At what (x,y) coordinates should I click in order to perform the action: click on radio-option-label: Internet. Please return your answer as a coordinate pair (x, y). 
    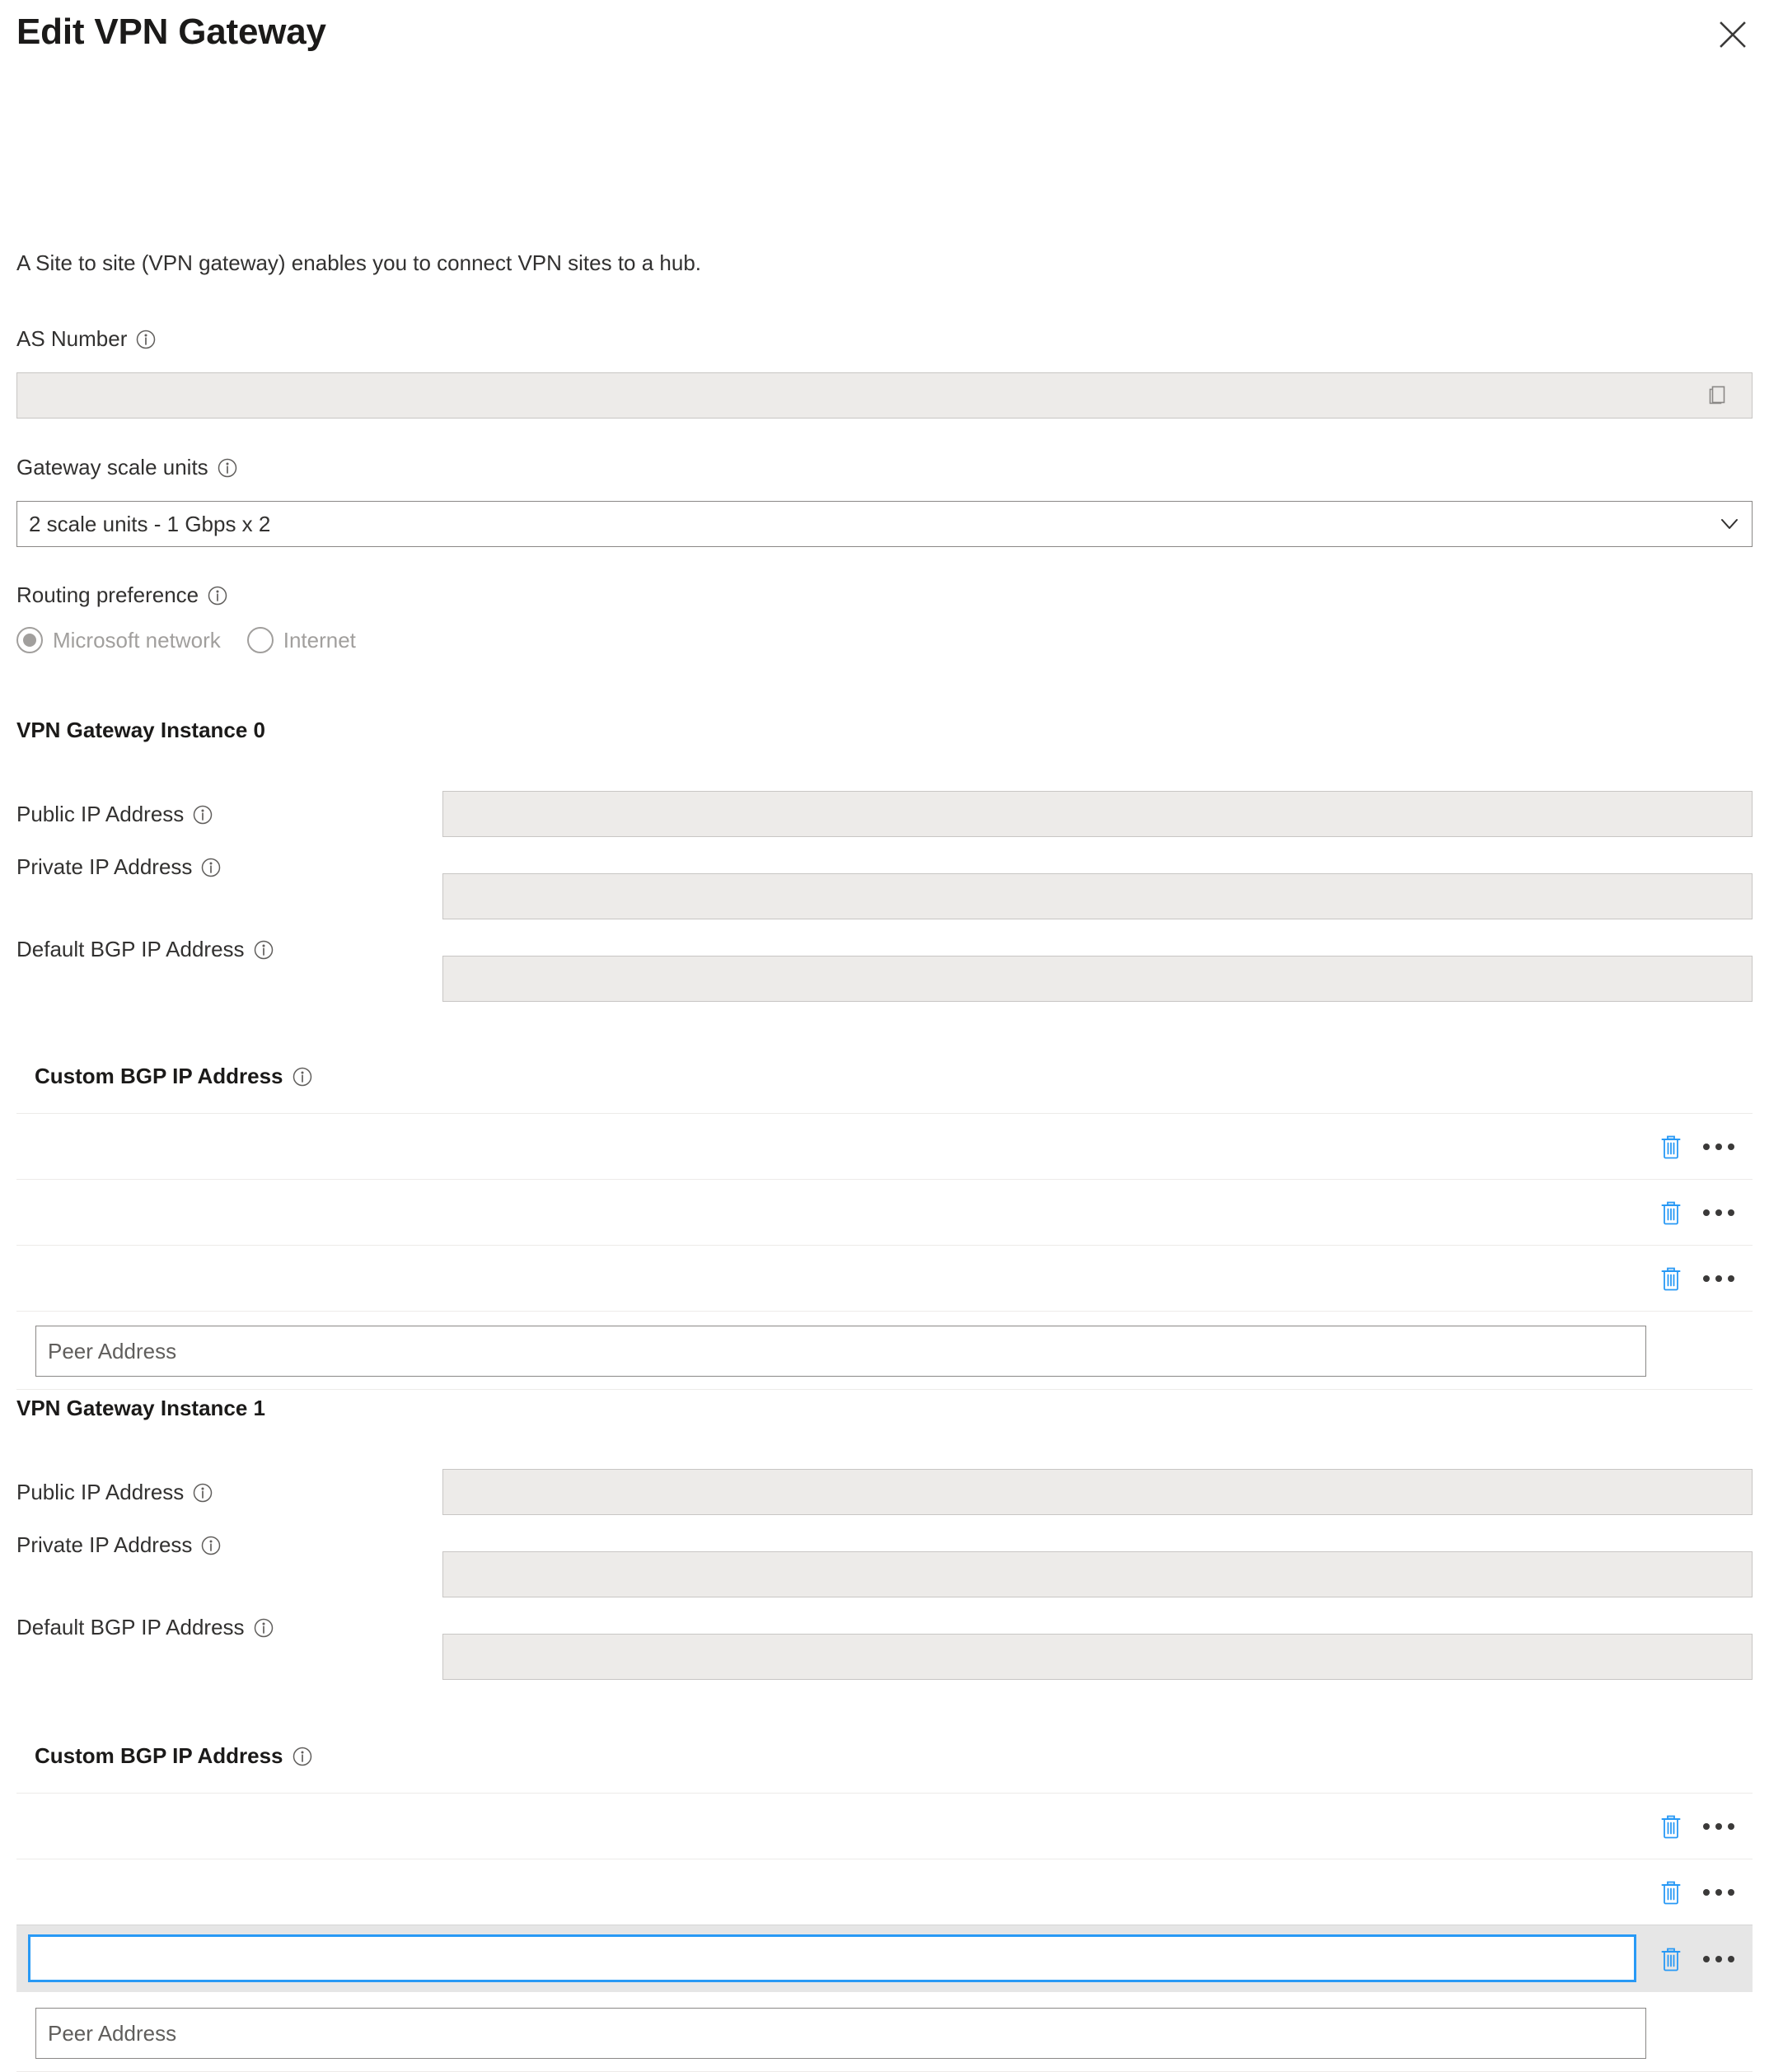
    Looking at the image, I should click on (319, 639).